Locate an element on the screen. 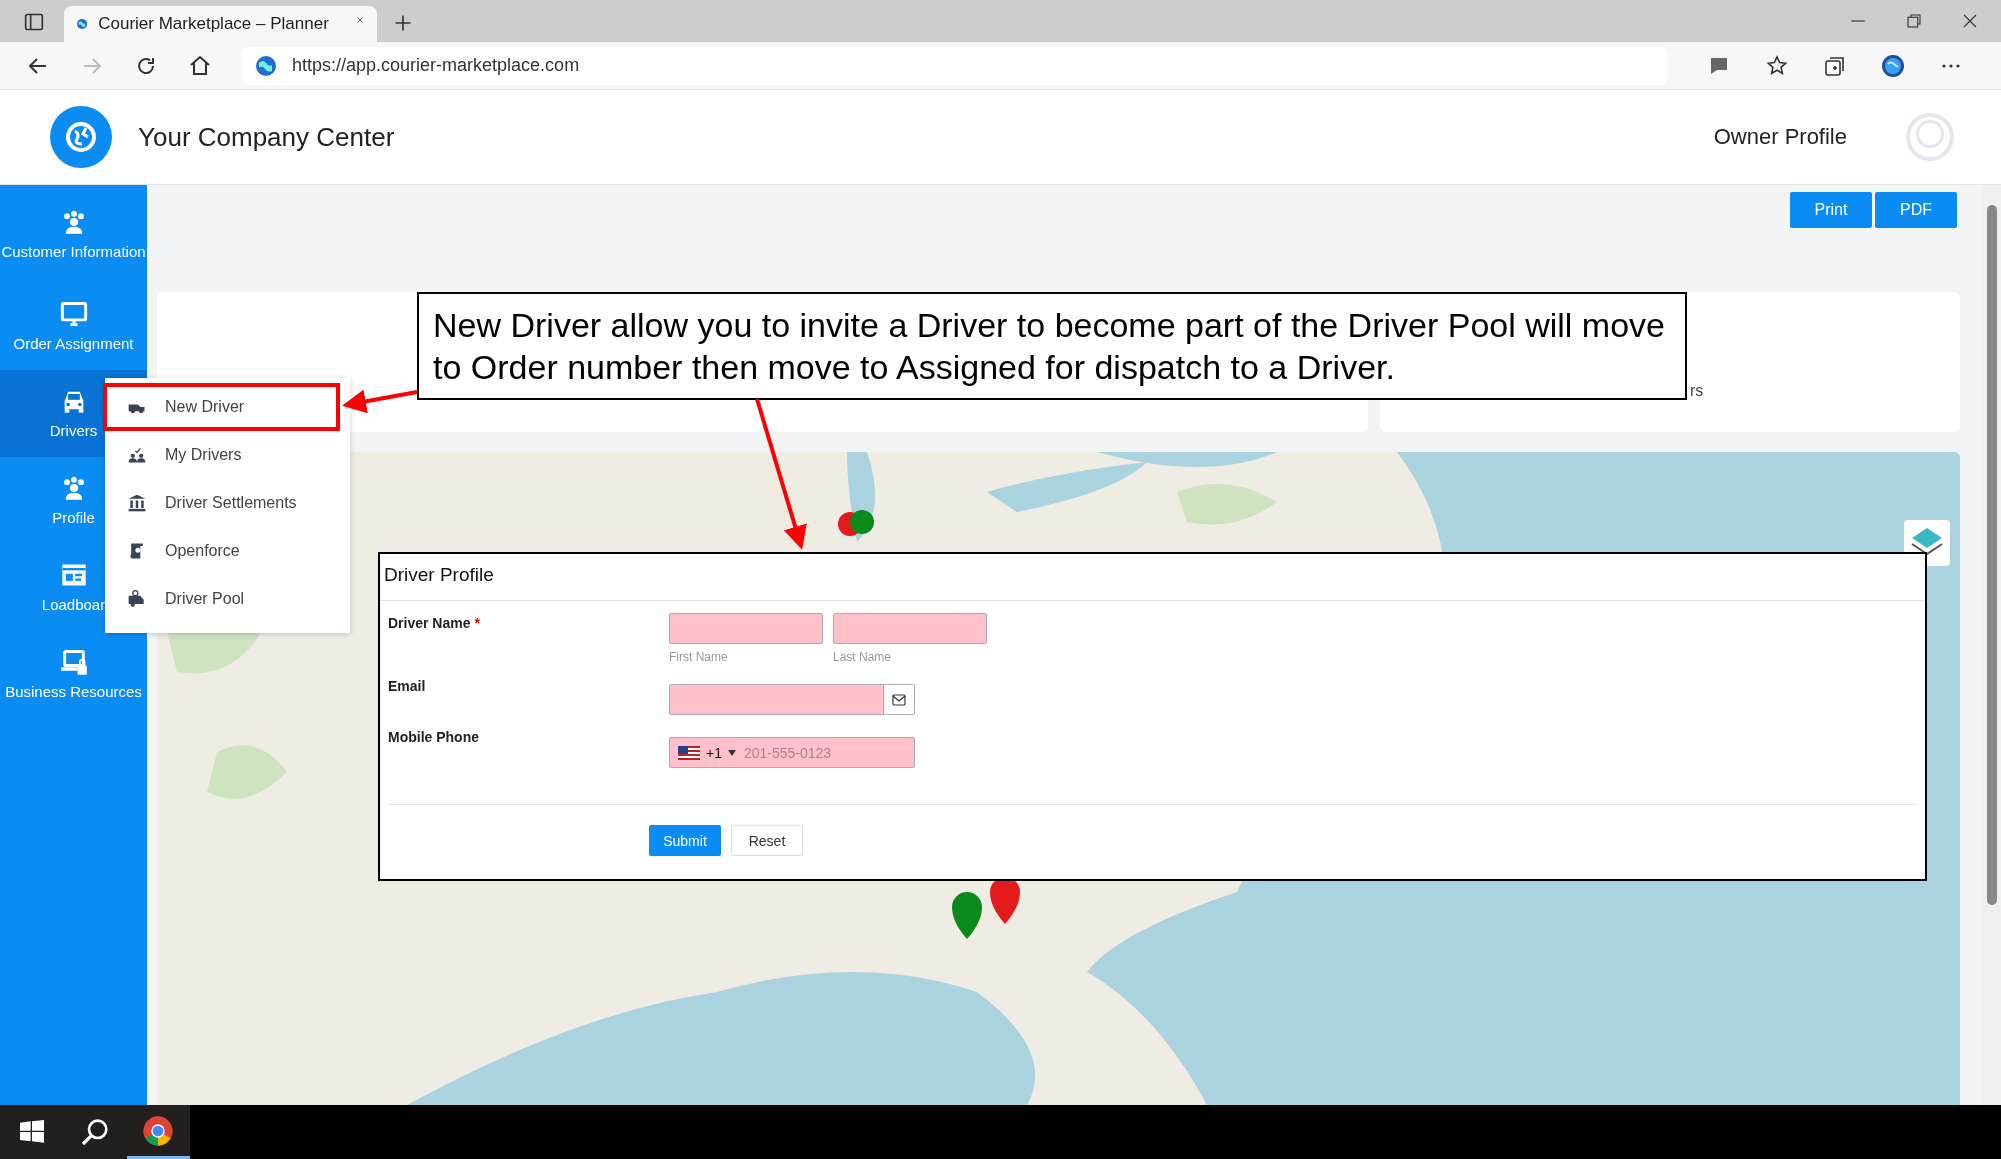 This screenshot has height=1159, width=2001. reset-button: Reset is located at coordinates (767, 840).